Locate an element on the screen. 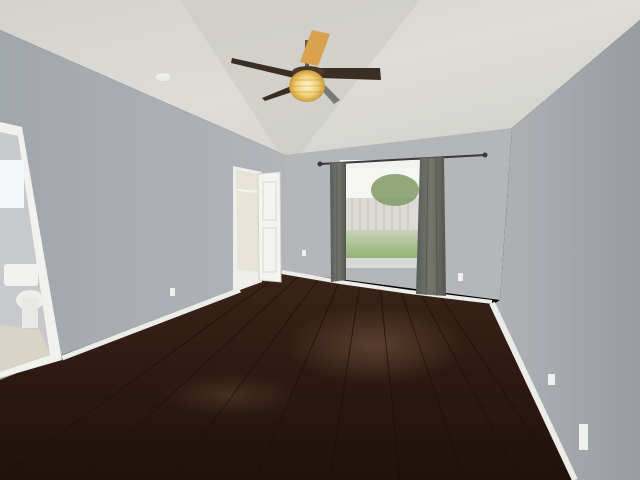 The width and height of the screenshot is (640, 480). closet-door is located at coordinates (269, 227).